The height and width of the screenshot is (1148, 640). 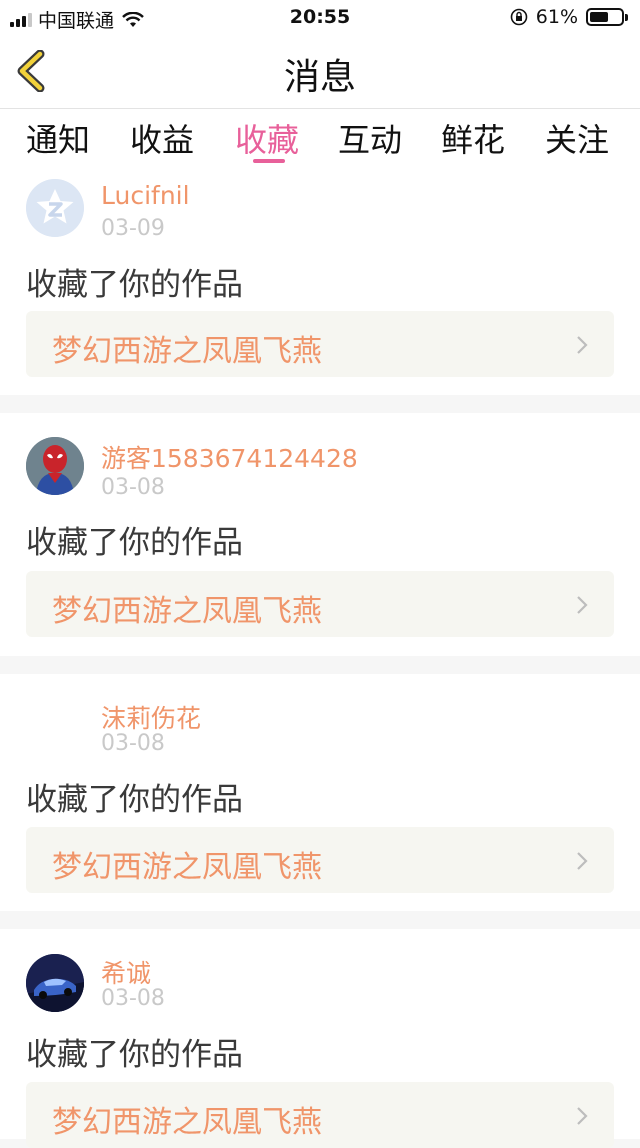 I want to click on status-right: 61%, so click(x=570, y=17).